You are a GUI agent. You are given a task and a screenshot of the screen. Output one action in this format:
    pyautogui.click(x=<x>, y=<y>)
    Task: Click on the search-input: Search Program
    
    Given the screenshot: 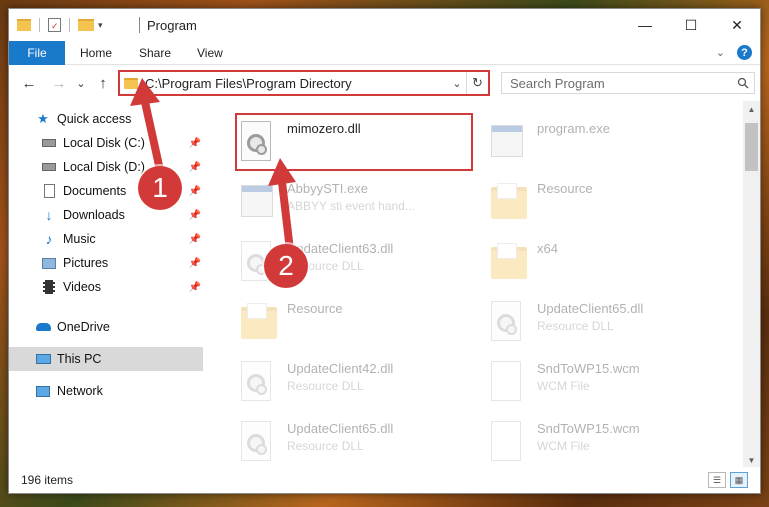 What is the action you would take?
    pyautogui.click(x=621, y=83)
    